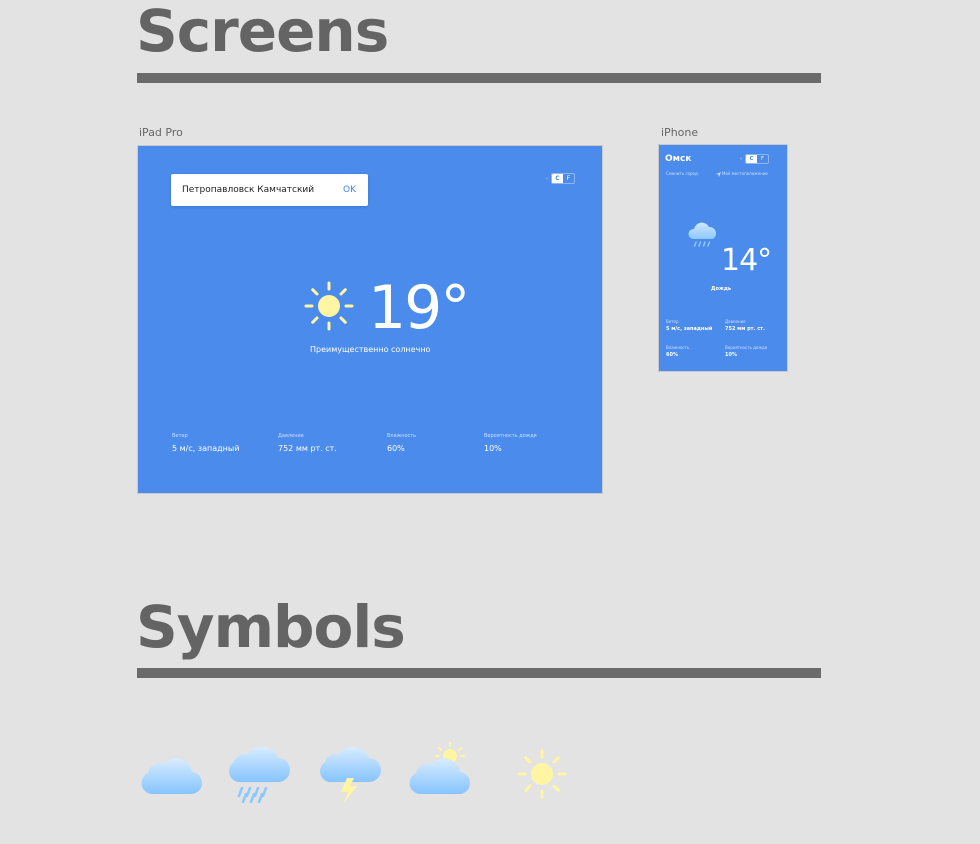 The height and width of the screenshot is (844, 980). What do you see at coordinates (171, 776) in the screenshot?
I see `cloud-icon` at bounding box center [171, 776].